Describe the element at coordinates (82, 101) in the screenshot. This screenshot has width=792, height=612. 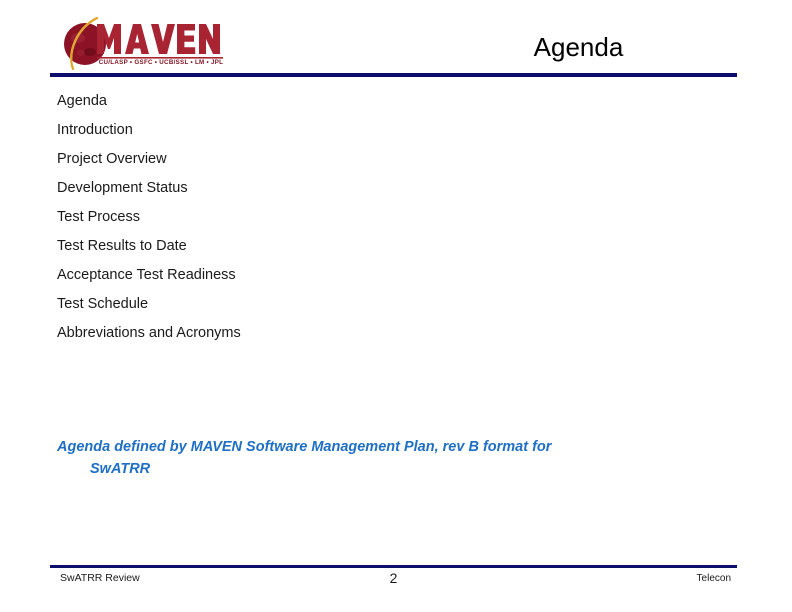
I see `list-item: Agenda` at that location.